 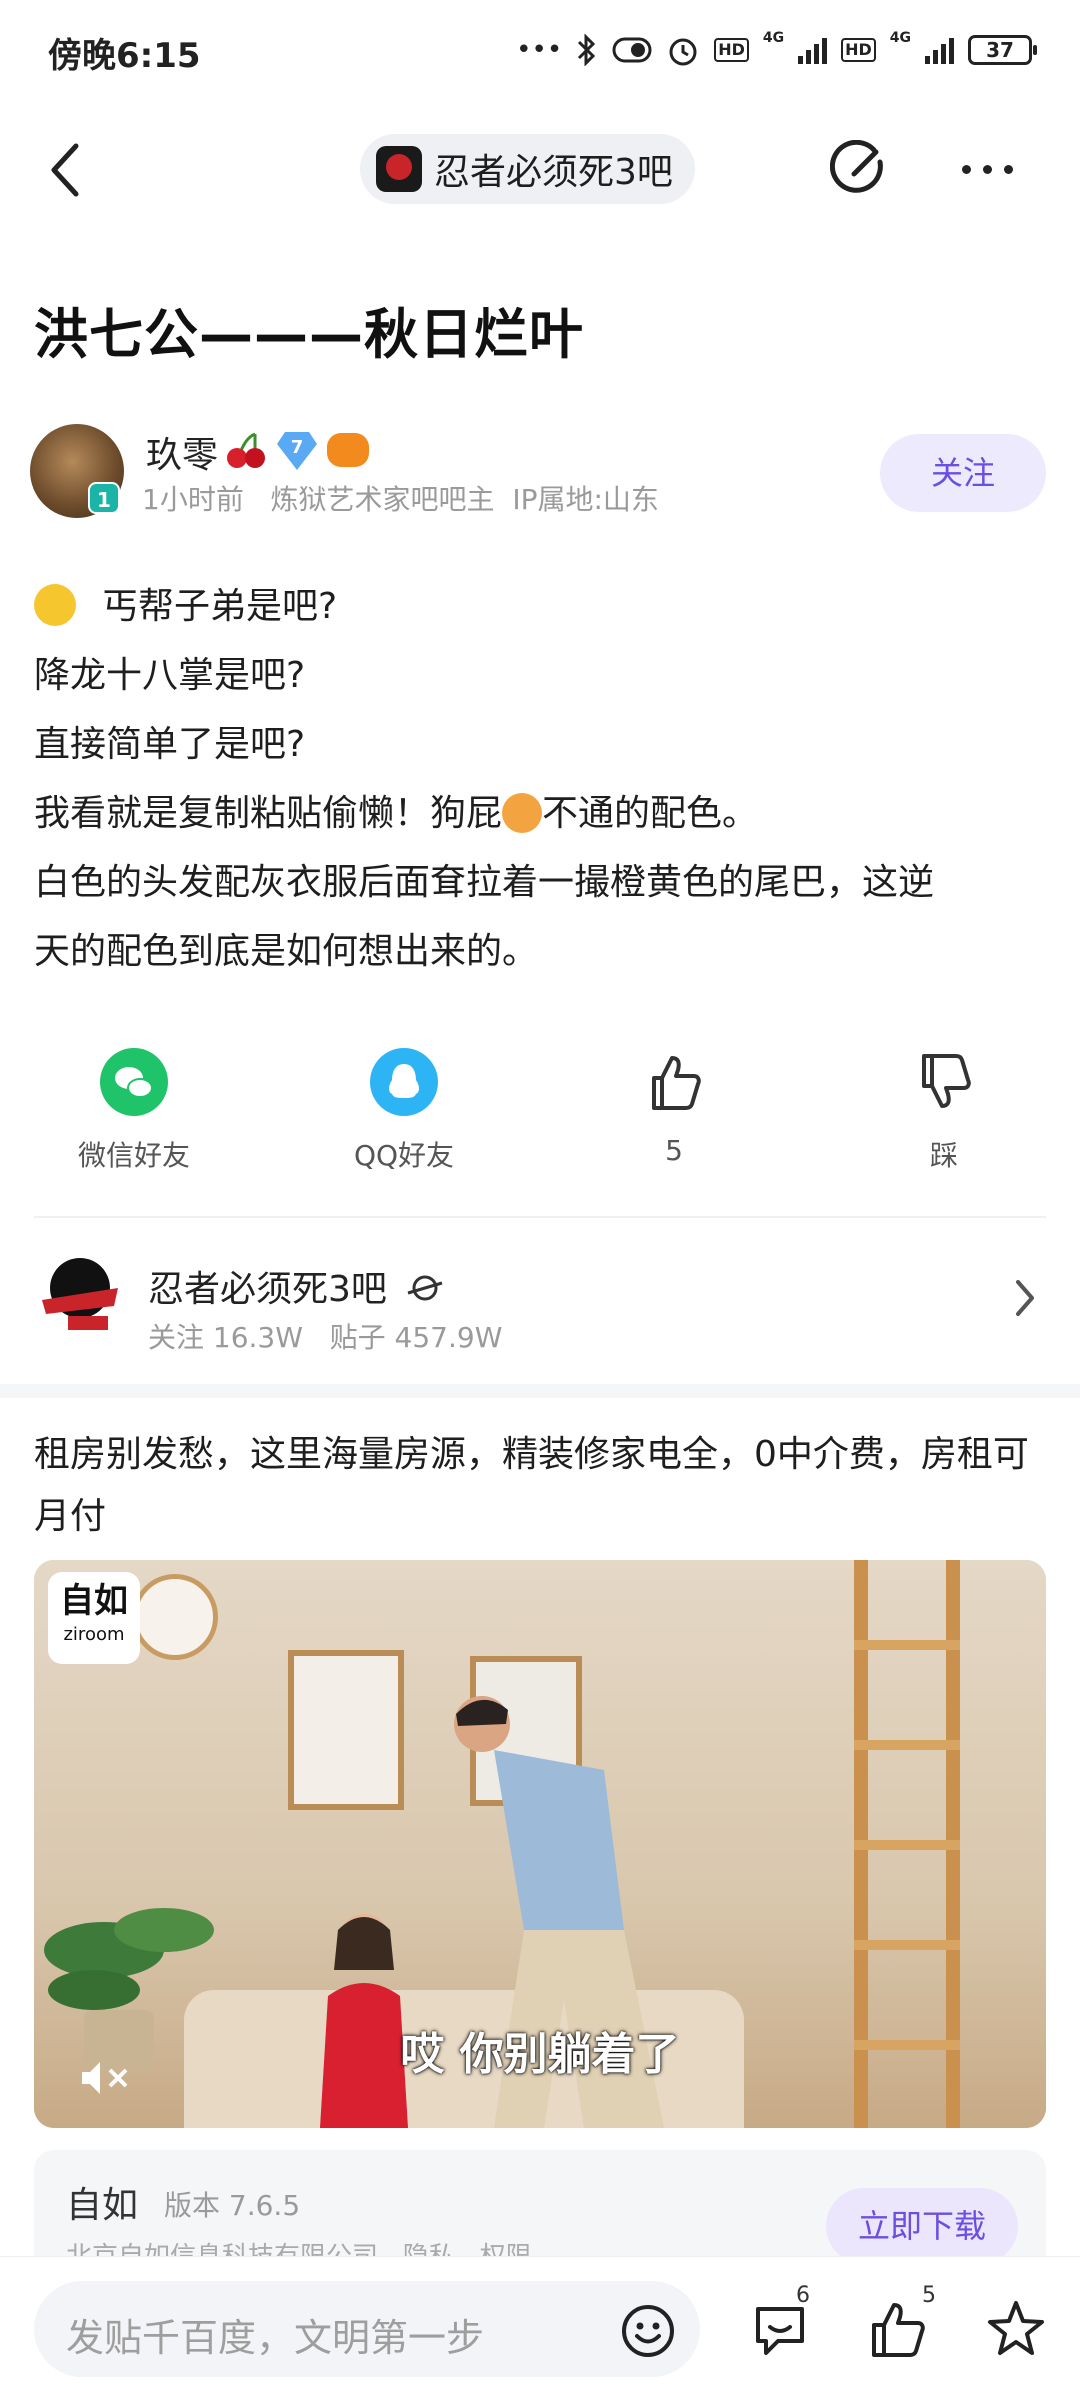 I want to click on battery-icon: 37, so click(x=1002, y=50).